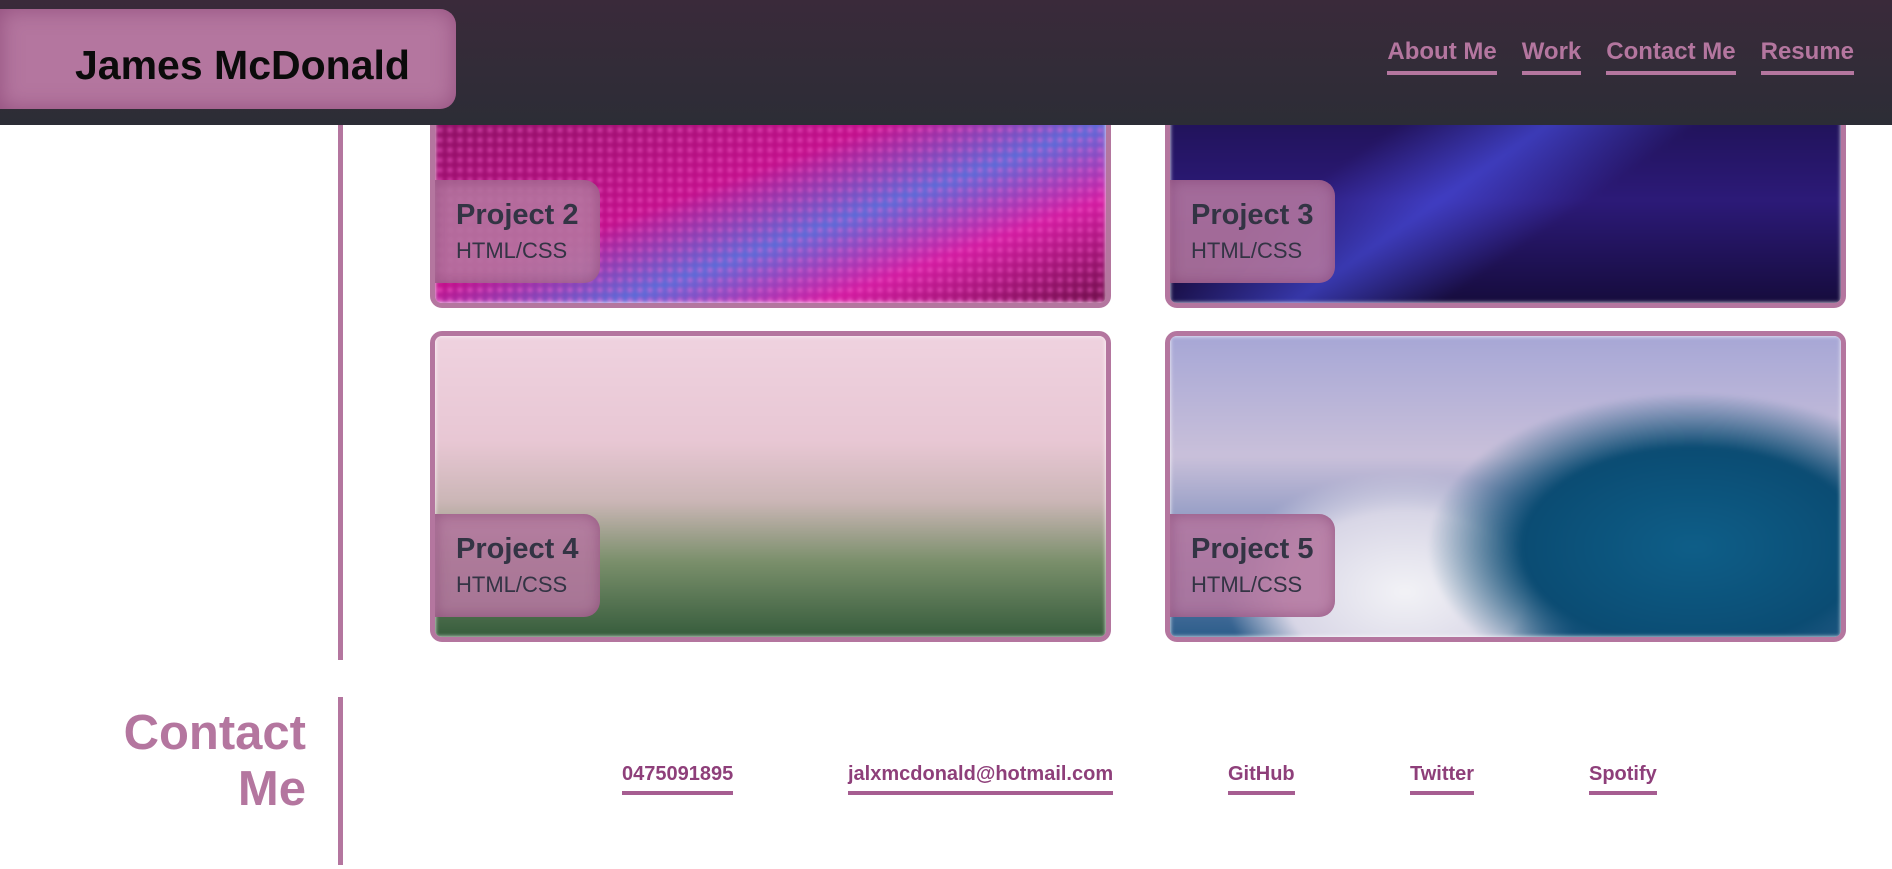  I want to click on contact-phone-link: 0475091895, so click(678, 779).